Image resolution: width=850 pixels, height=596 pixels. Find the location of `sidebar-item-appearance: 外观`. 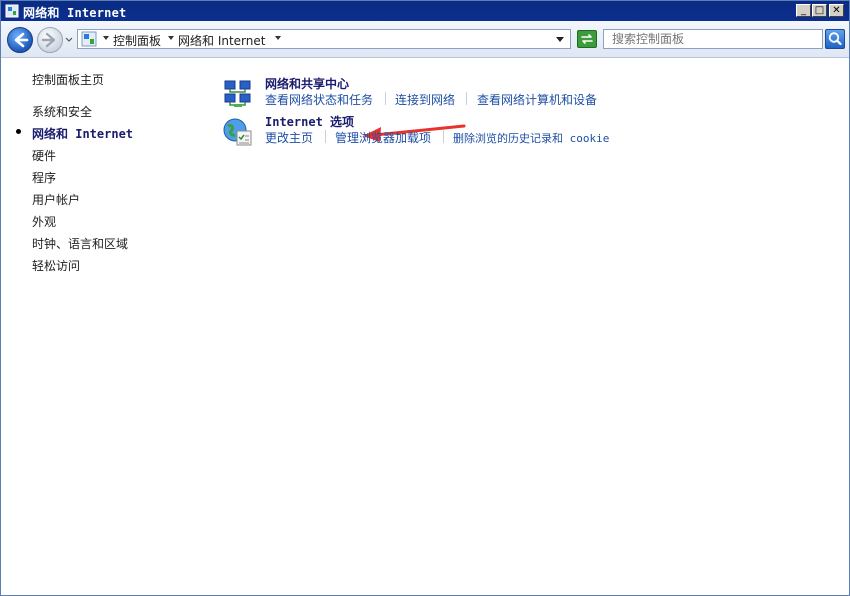

sidebar-item-appearance: 外观 is located at coordinates (44, 221).